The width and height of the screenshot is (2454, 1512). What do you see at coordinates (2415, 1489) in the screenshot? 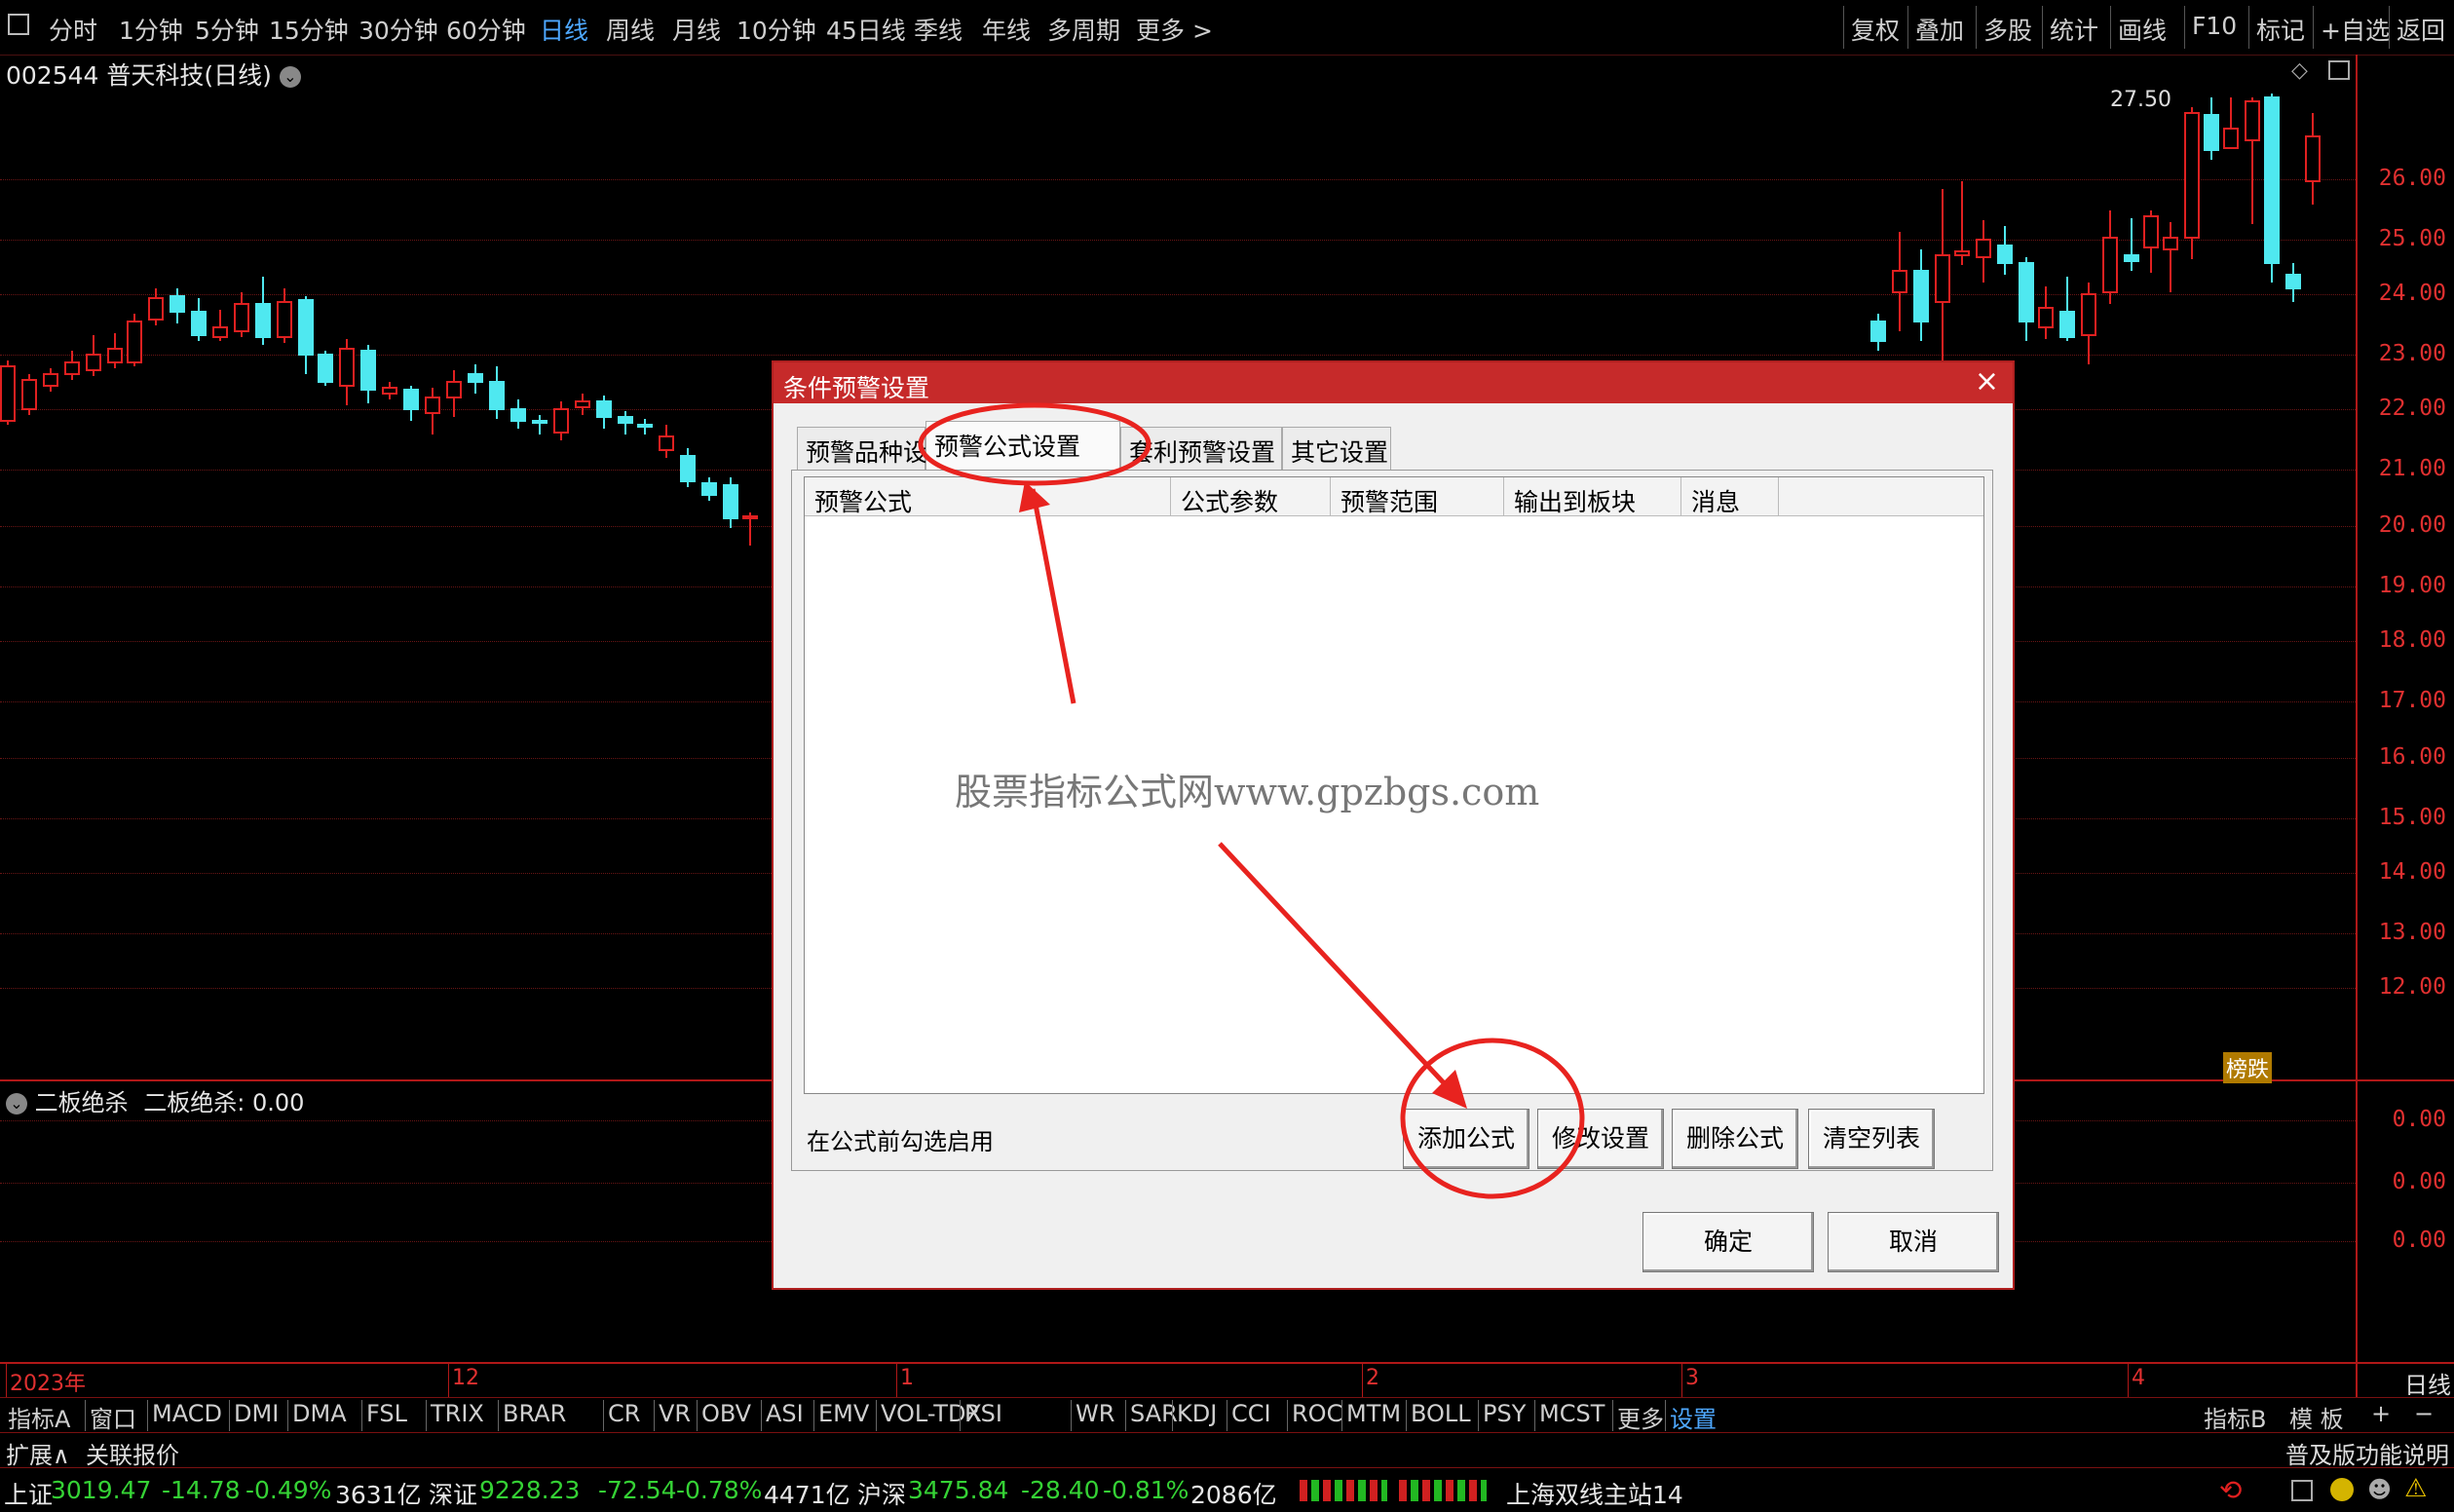
I see `warning-icon: ⚠` at bounding box center [2415, 1489].